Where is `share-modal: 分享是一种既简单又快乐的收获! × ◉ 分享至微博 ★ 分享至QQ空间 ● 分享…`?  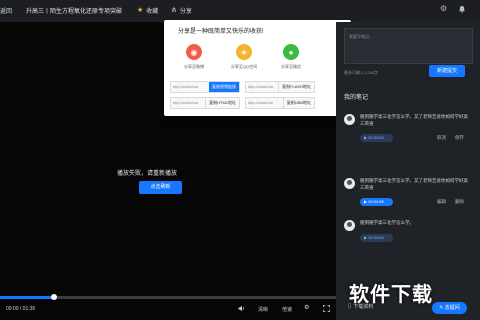 share-modal: 分享是一种既简单又快乐的收获! × ◉ 分享至微博 ★ 分享至QQ空间 ● 分享… is located at coordinates (257, 68).